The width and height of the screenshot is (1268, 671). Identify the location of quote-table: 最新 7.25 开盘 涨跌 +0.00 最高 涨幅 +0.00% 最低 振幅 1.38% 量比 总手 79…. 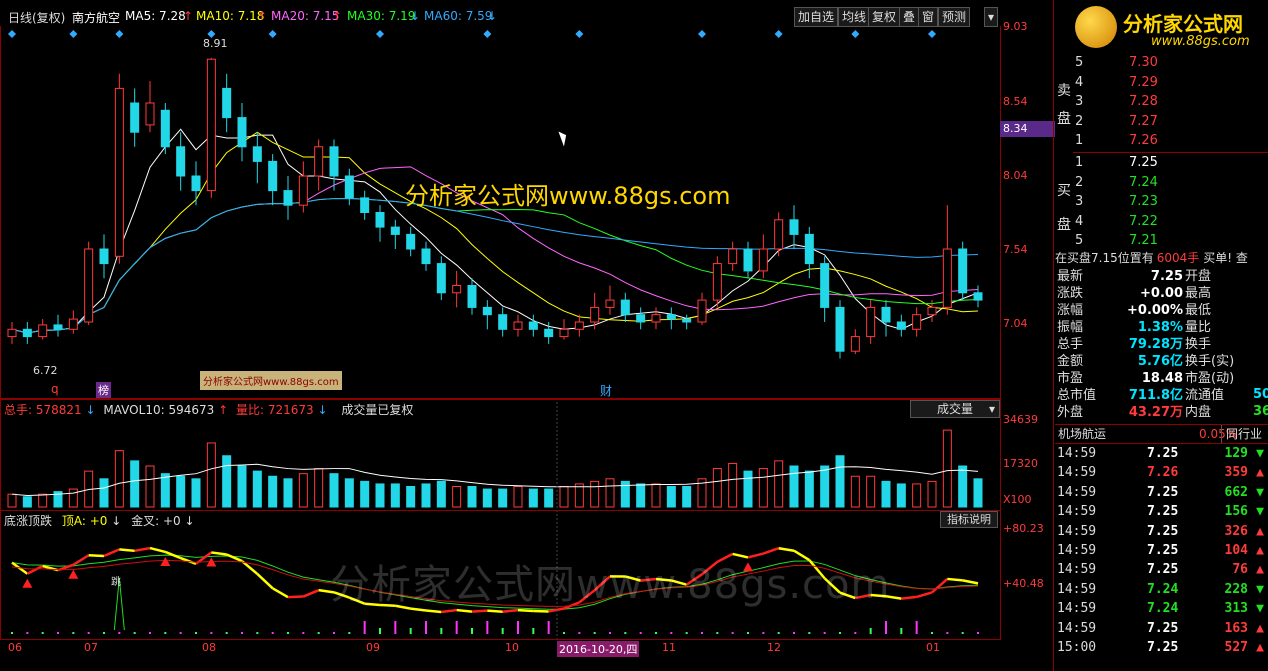
(1161, 345).